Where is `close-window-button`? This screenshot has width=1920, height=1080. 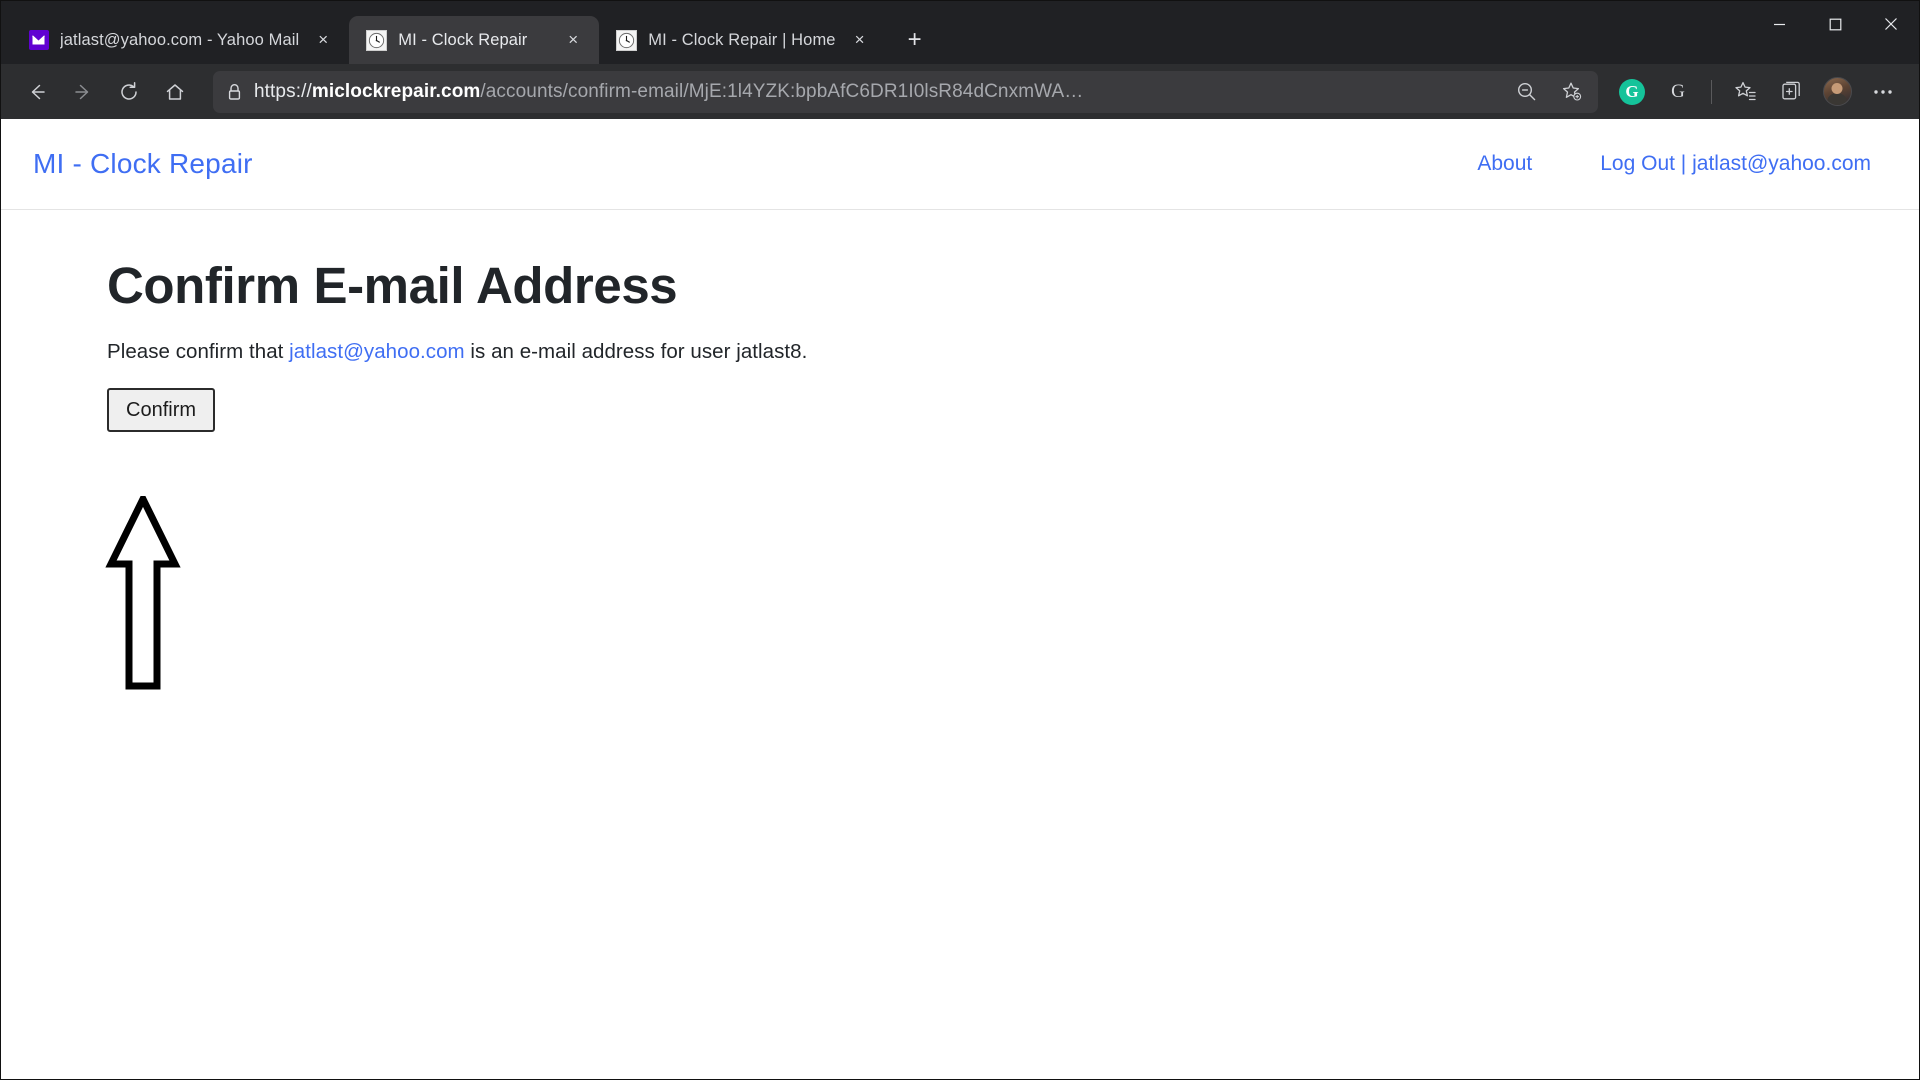 close-window-button is located at coordinates (1891, 24).